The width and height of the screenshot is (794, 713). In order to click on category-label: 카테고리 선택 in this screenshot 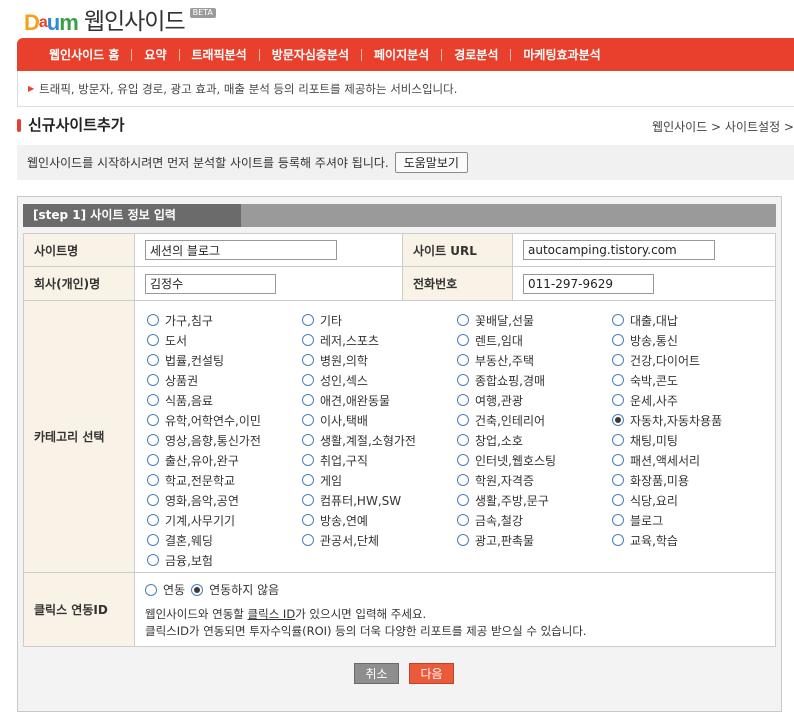, I will do `click(79, 436)`.